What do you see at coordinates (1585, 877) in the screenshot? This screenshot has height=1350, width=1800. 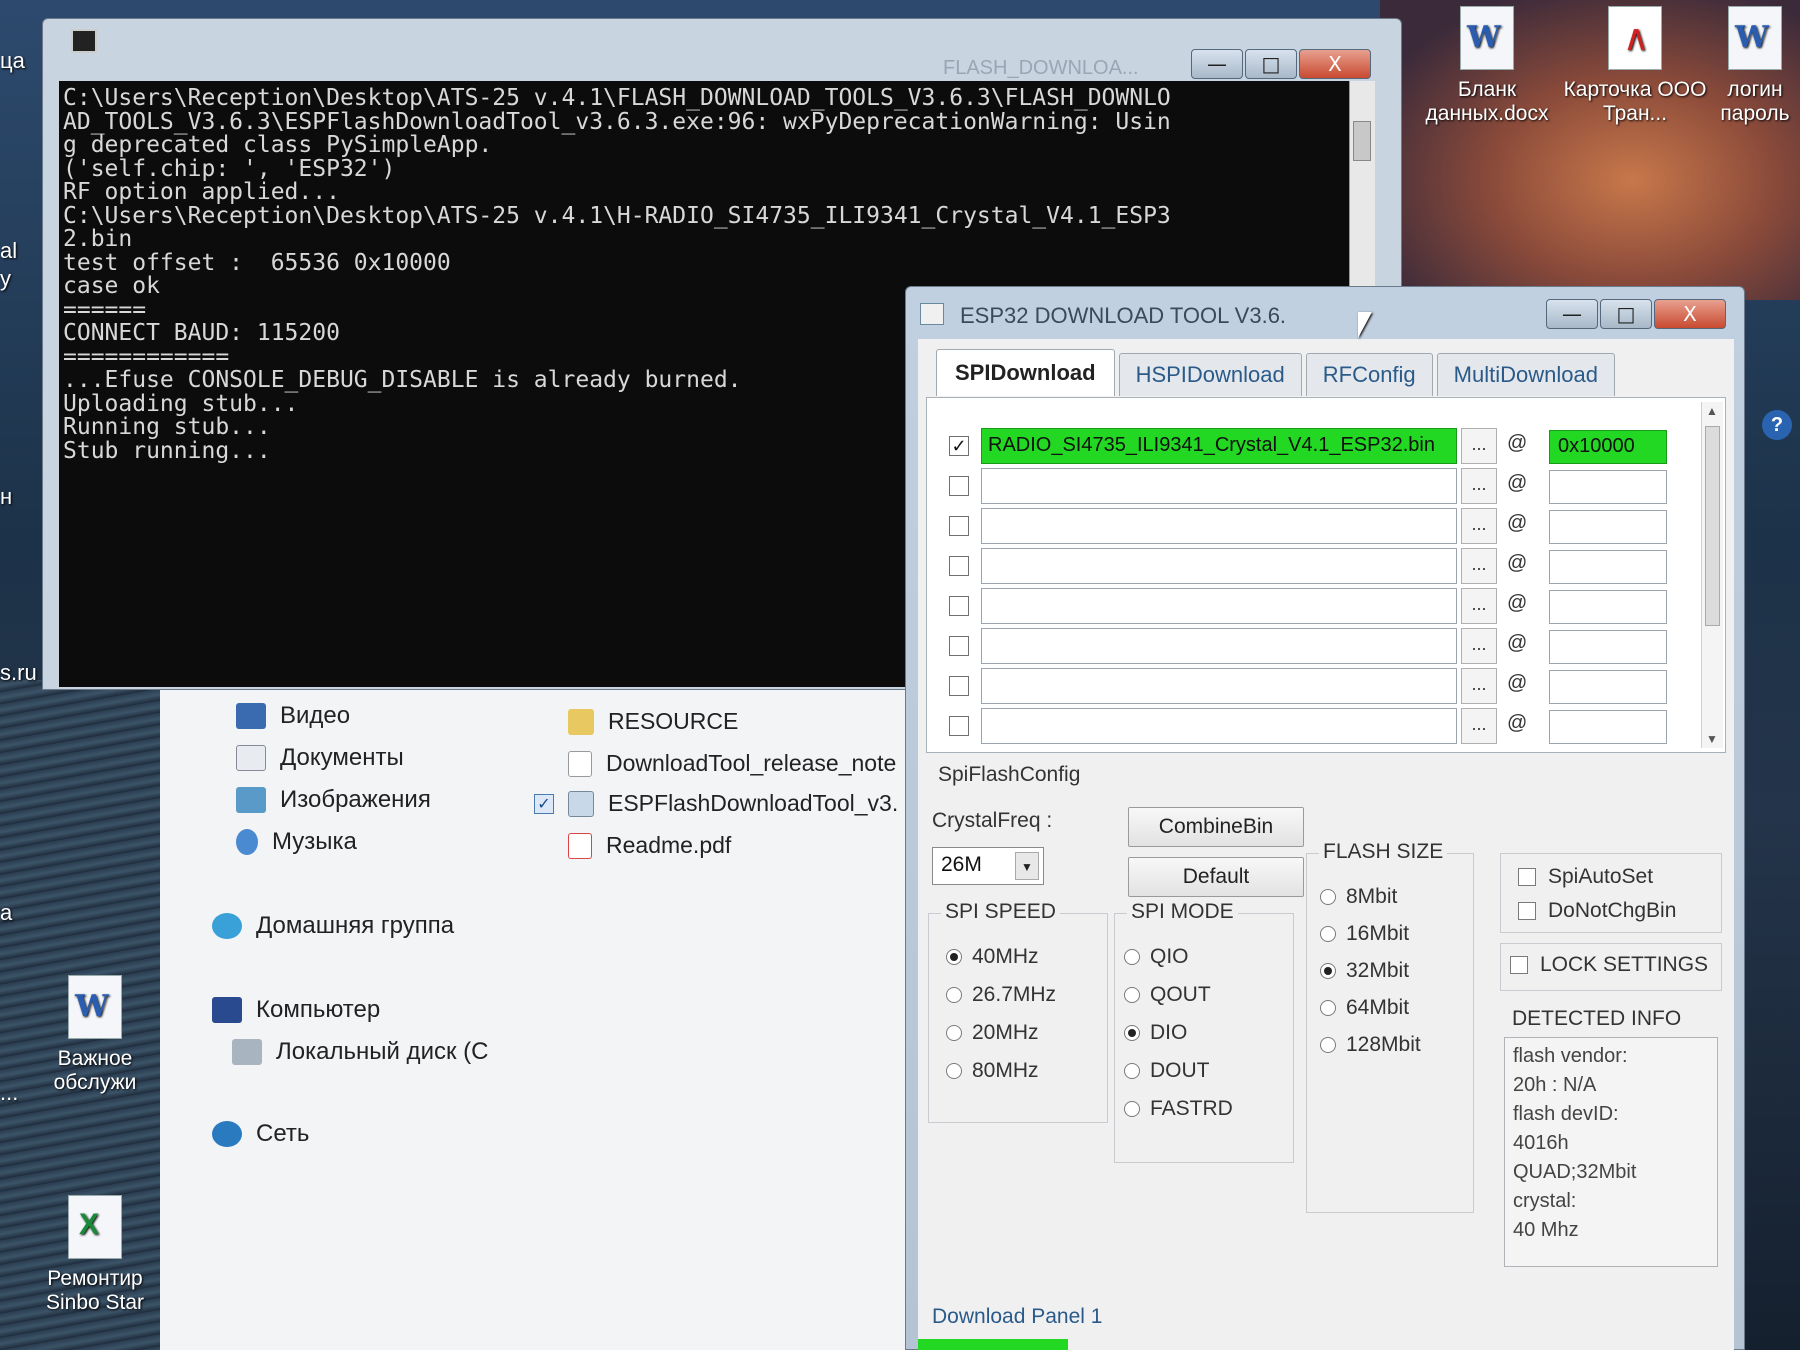 I see `spi-auto-set-checkbox: SpiAutoSet` at bounding box center [1585, 877].